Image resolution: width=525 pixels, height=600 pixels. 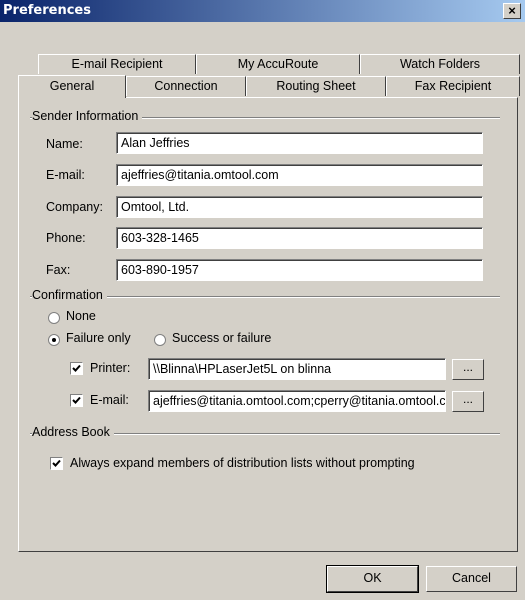 I want to click on success-or-failure-radio-label: Success or failure, so click(x=221, y=338).